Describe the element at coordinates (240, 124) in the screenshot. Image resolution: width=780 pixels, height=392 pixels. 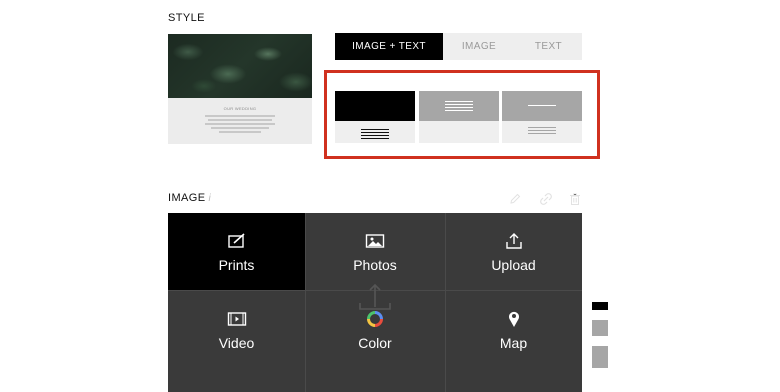
I see `preview-text-lines` at that location.